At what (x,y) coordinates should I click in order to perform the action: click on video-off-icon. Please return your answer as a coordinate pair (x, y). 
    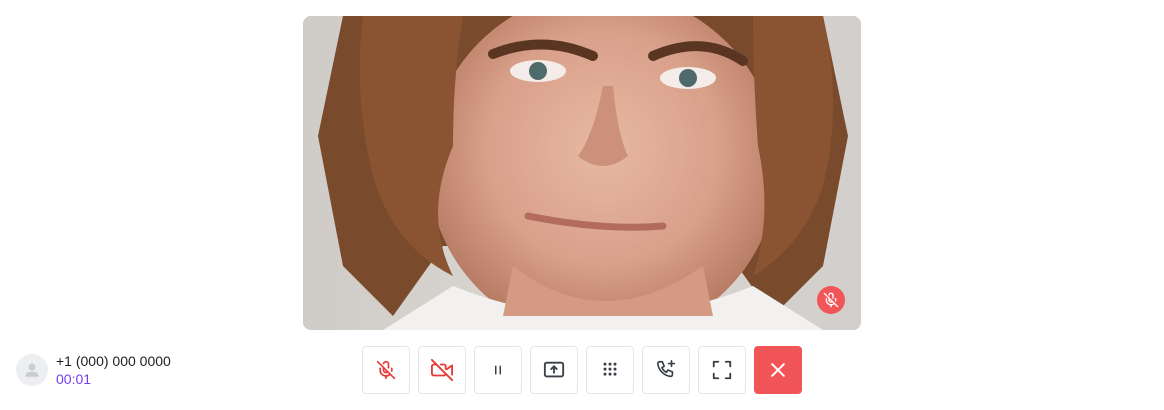
    Looking at the image, I should click on (442, 370).